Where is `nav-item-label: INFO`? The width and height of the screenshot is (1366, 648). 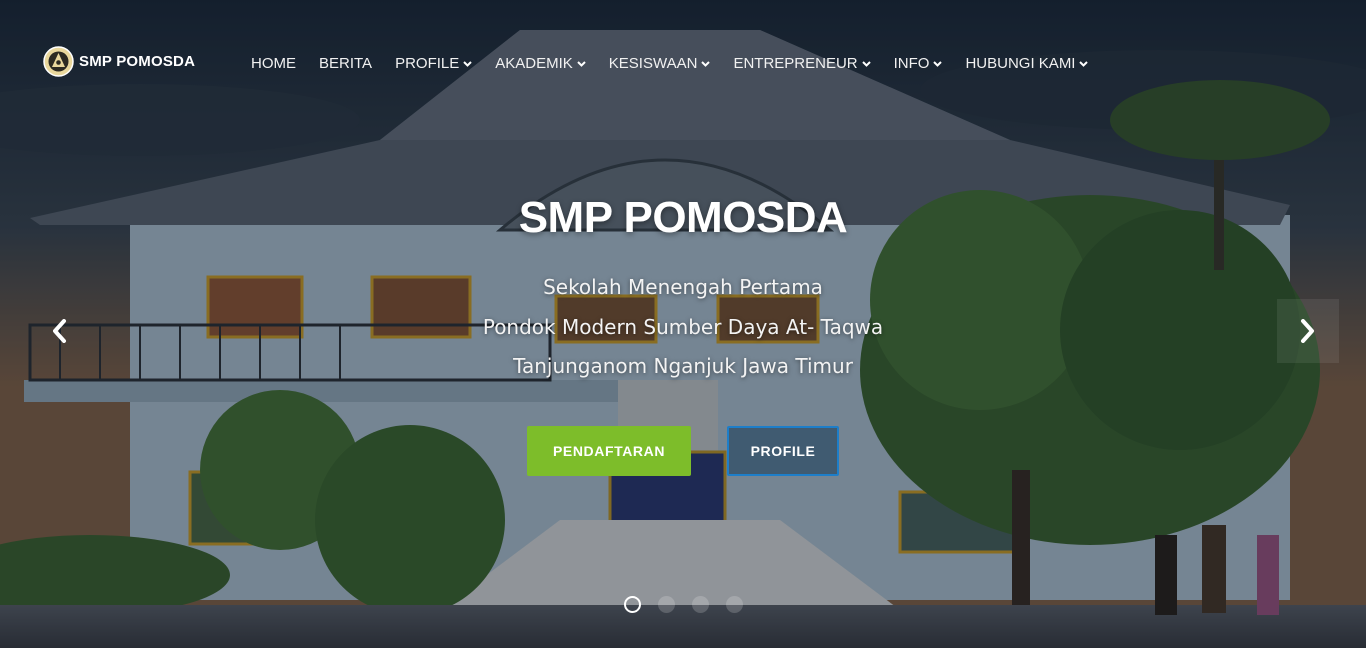 nav-item-label: INFO is located at coordinates (911, 63).